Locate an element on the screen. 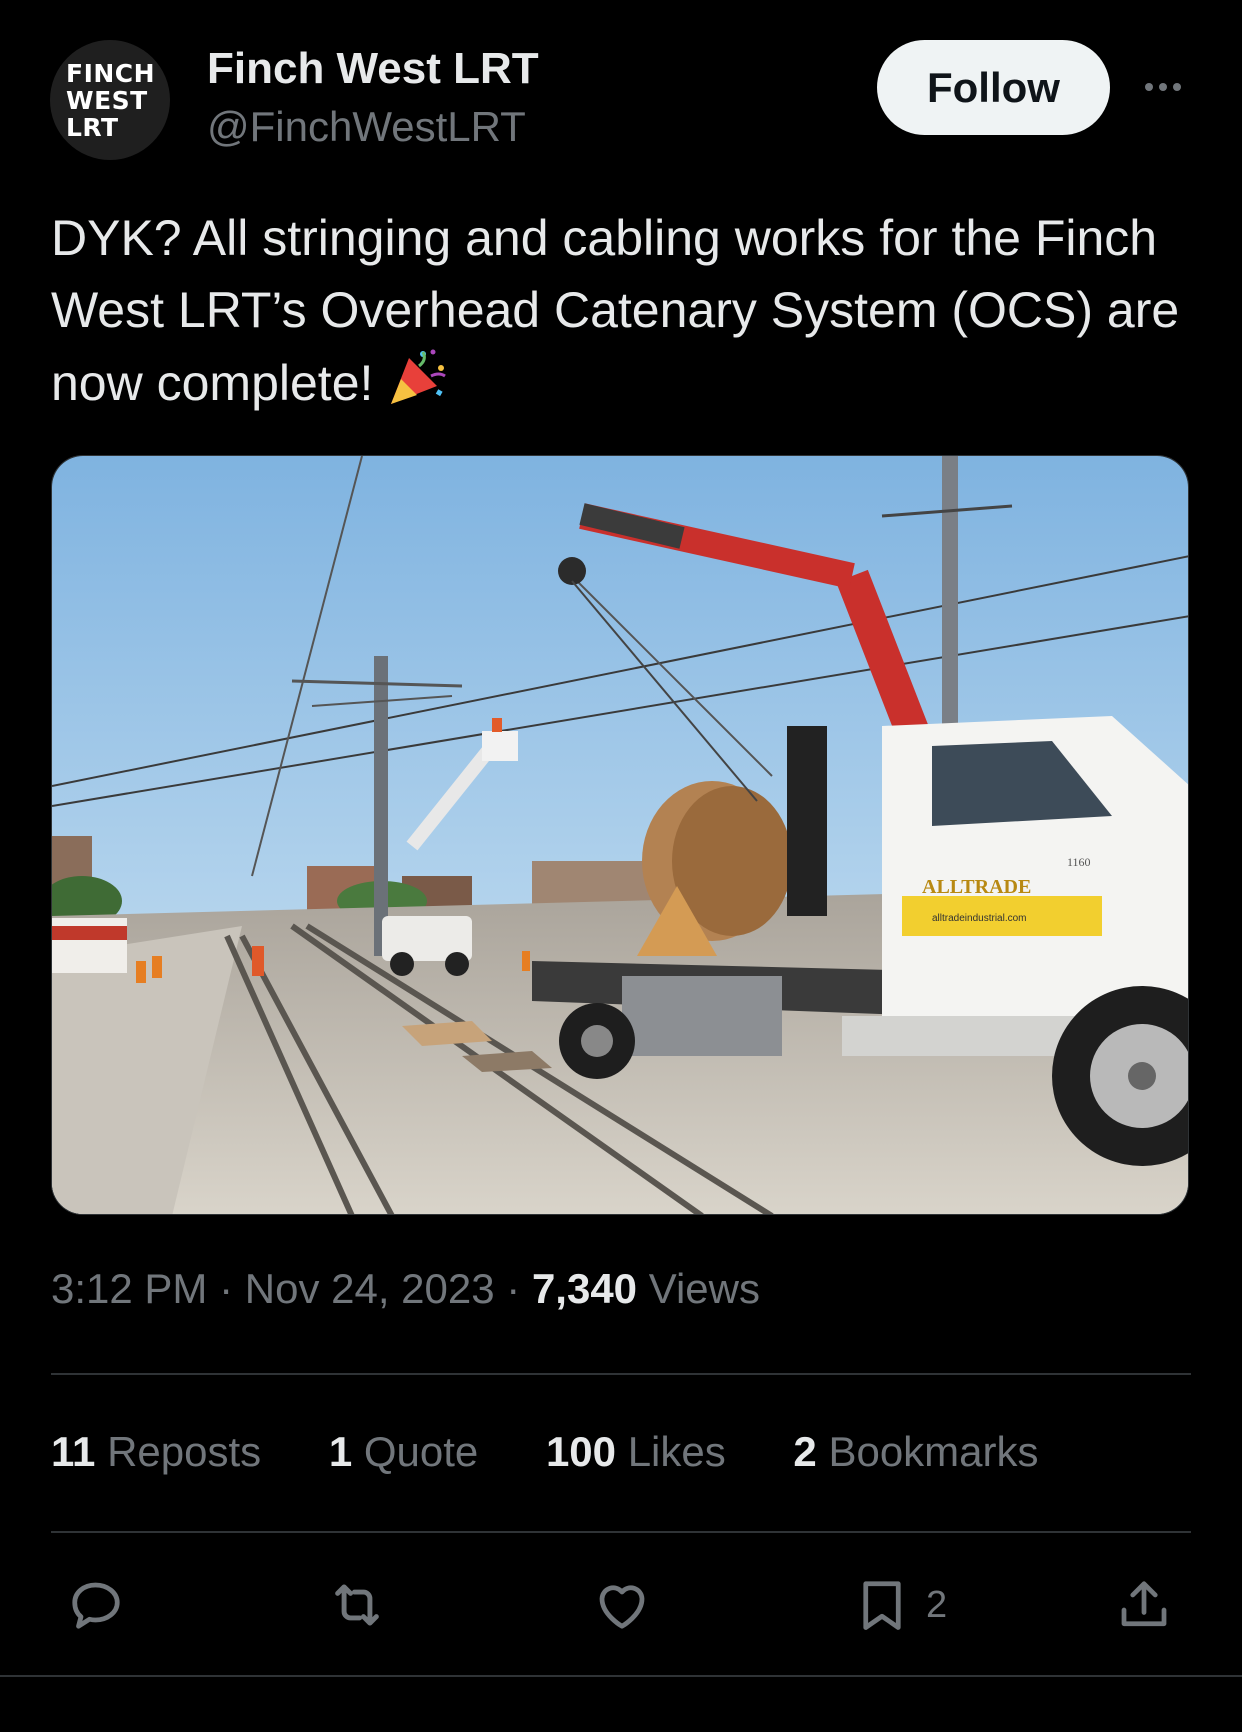 This screenshot has width=1242, height=1732. share-icon is located at coordinates (1144, 1604).